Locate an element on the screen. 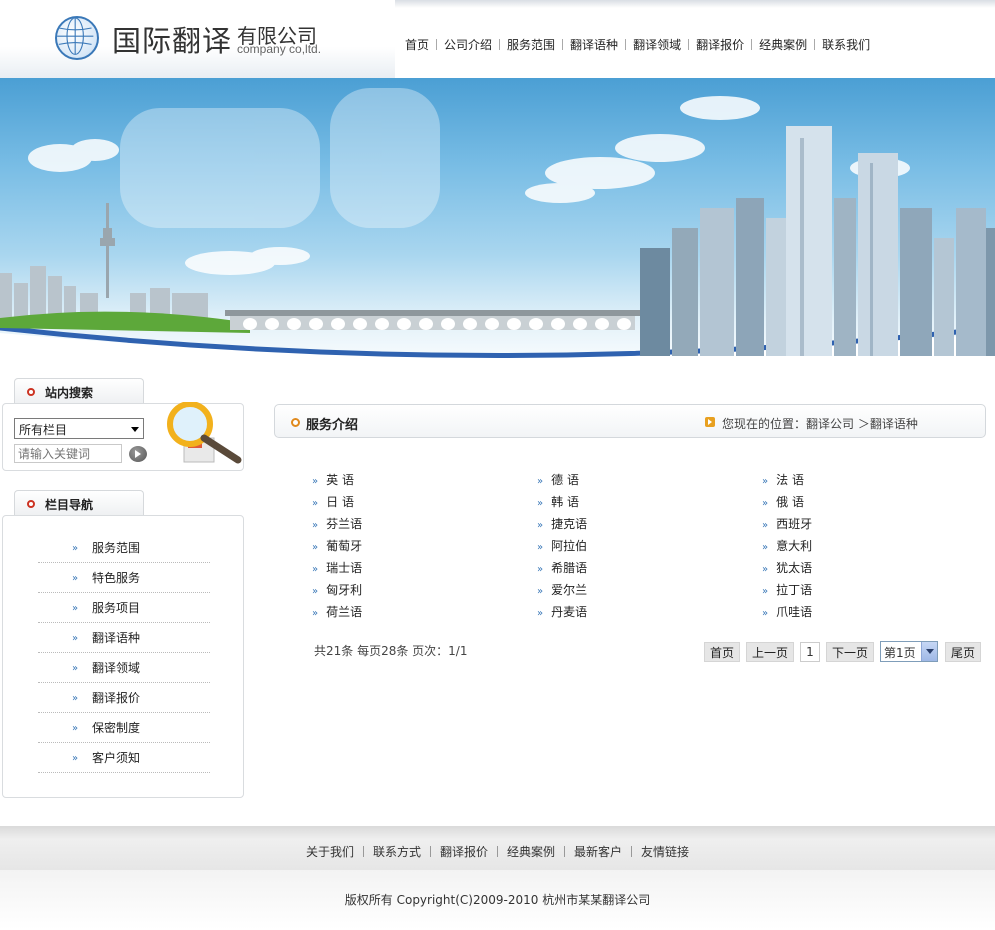 Image resolution: width=995 pixels, height=930 pixels. nav-item-languages: 翻译语种 is located at coordinates (594, 44).